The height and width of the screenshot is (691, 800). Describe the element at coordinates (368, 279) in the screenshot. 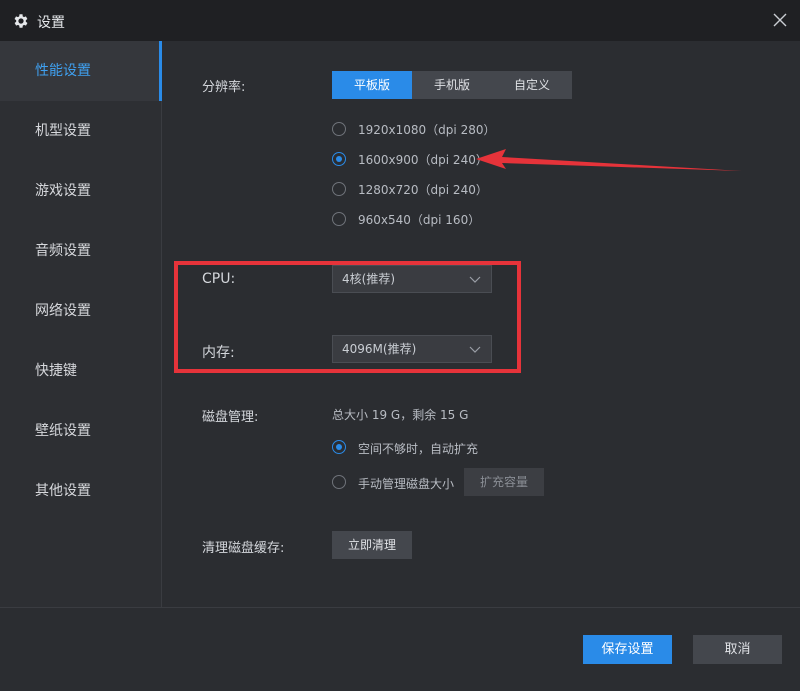

I see `cpu-select-value: 4核(推荐)` at that location.